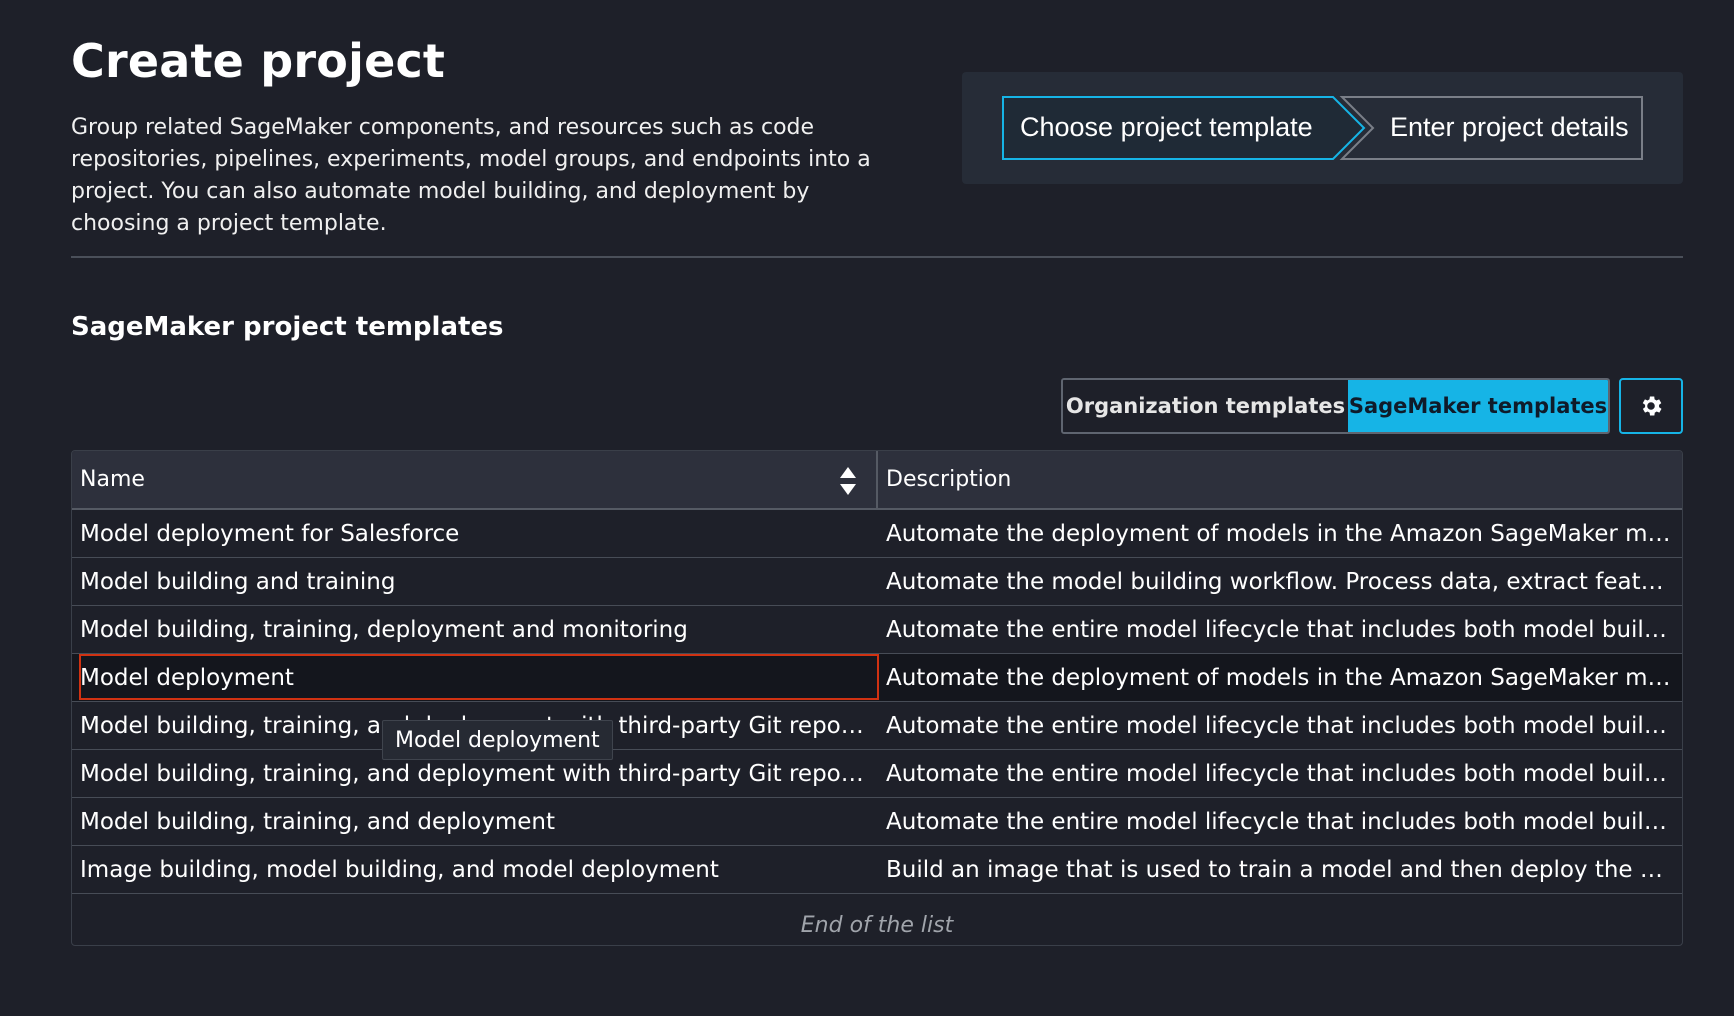 Image resolution: width=1734 pixels, height=1016 pixels. Describe the element at coordinates (287, 327) in the screenshot. I see `section-title: SageMaker project templates` at that location.